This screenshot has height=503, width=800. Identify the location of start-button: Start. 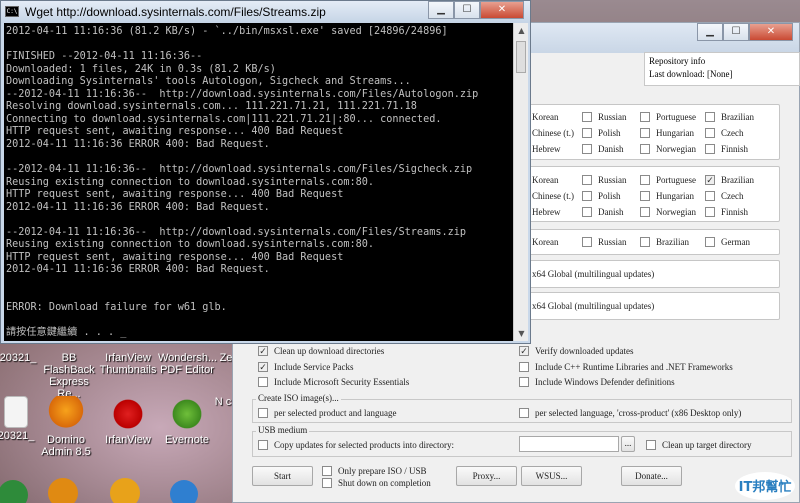
(282, 476).